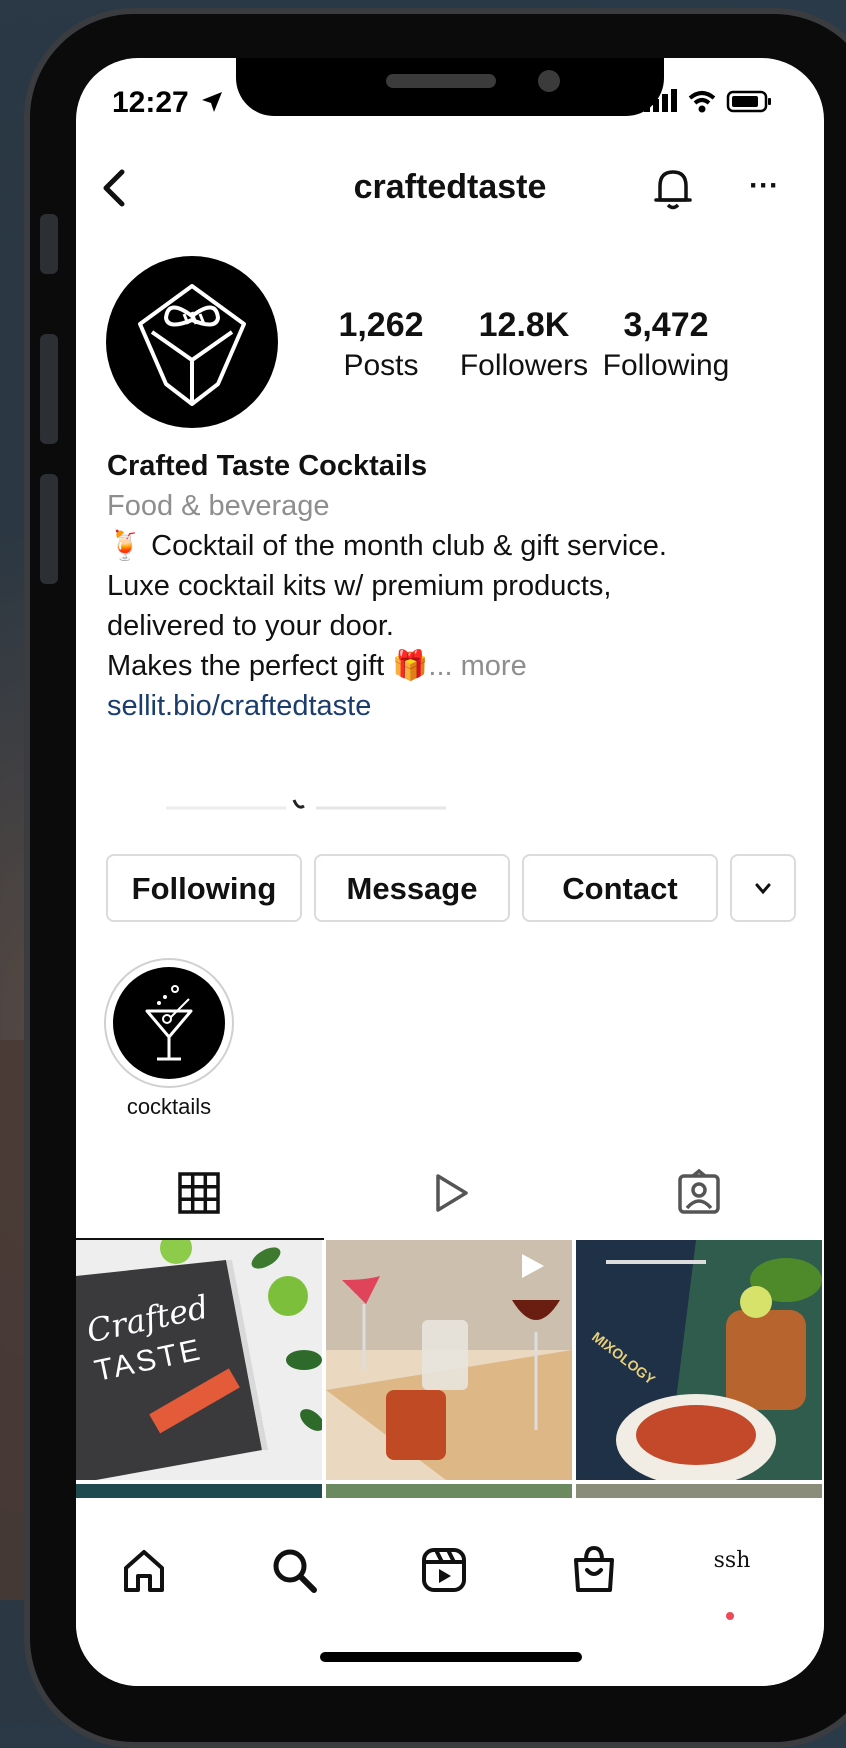 The image size is (846, 1748). I want to click on suggested-accounts-button, so click(763, 888).